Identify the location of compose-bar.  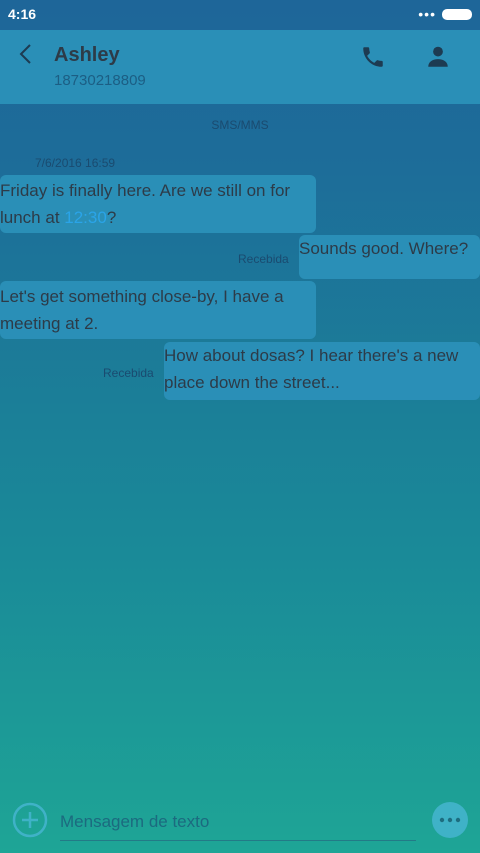
(240, 825).